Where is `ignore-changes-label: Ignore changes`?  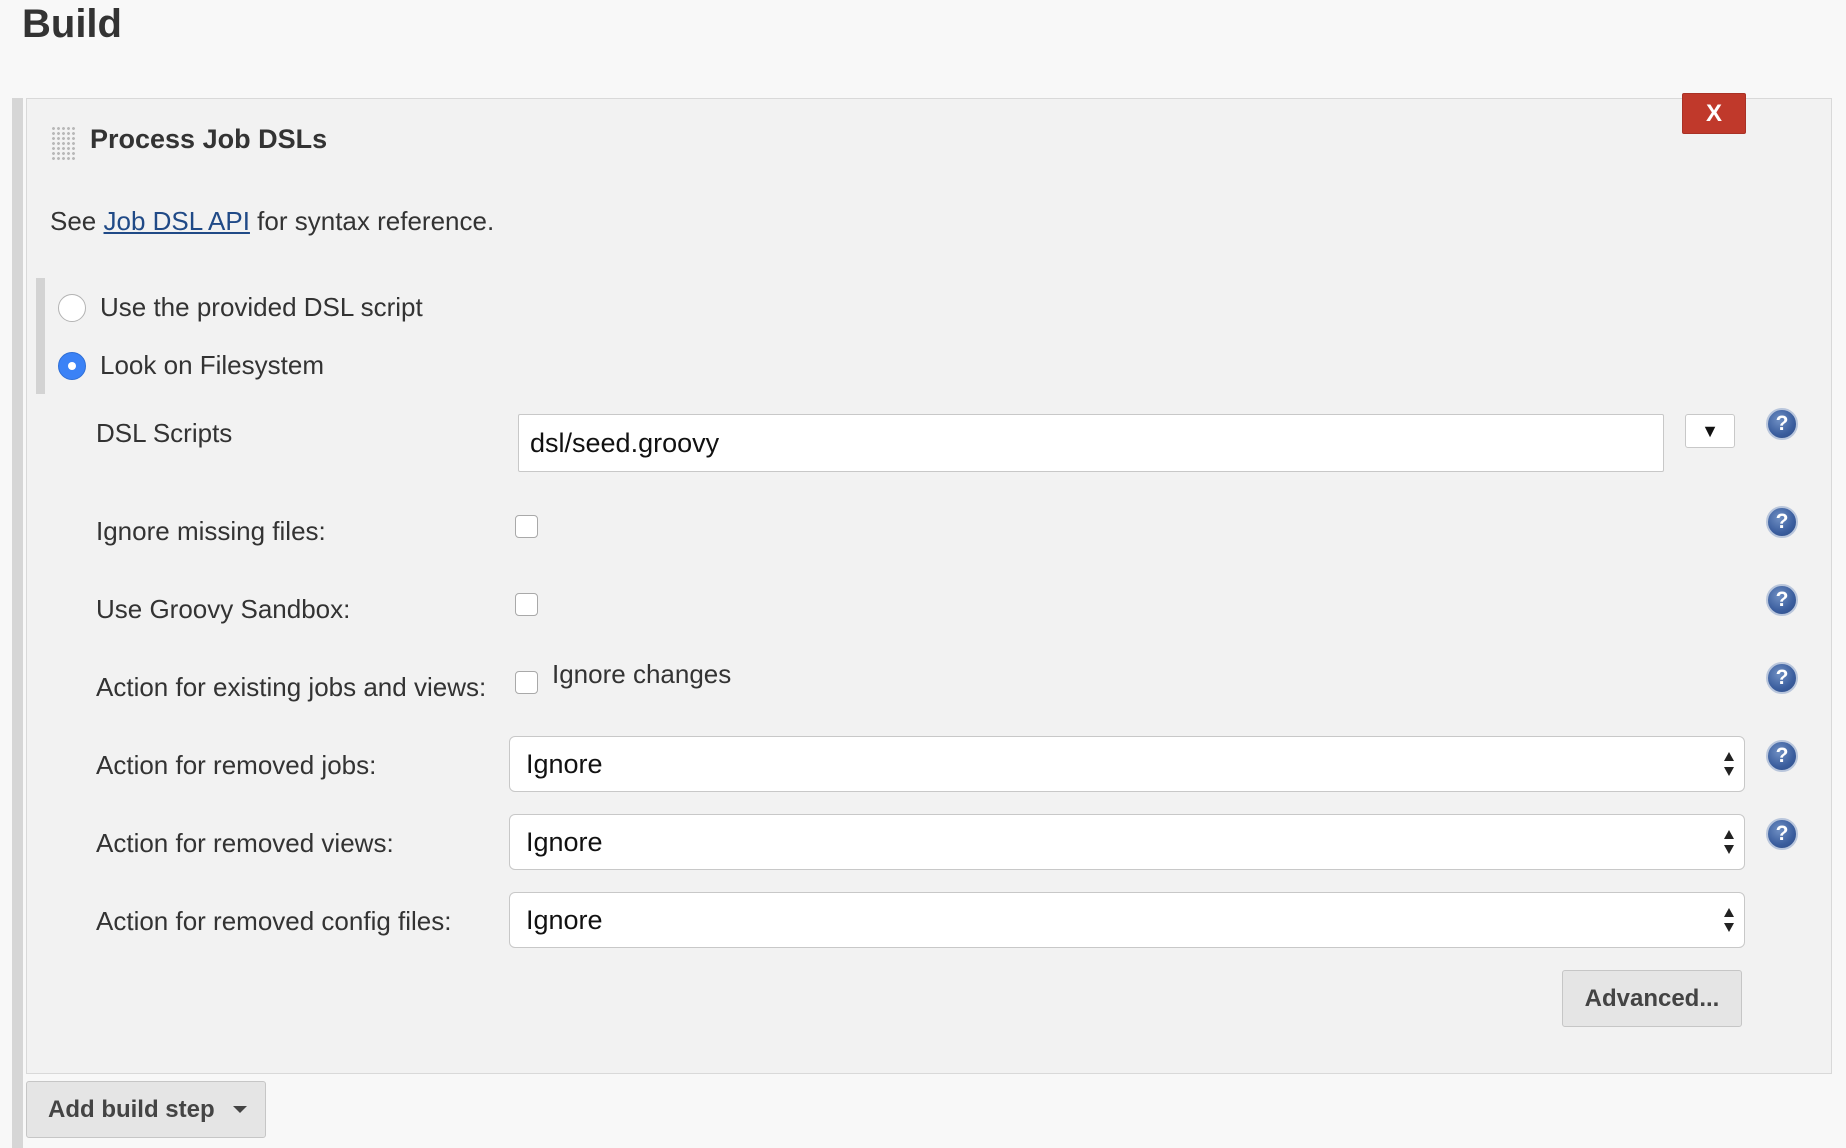
ignore-changes-label: Ignore changes is located at coordinates (642, 674).